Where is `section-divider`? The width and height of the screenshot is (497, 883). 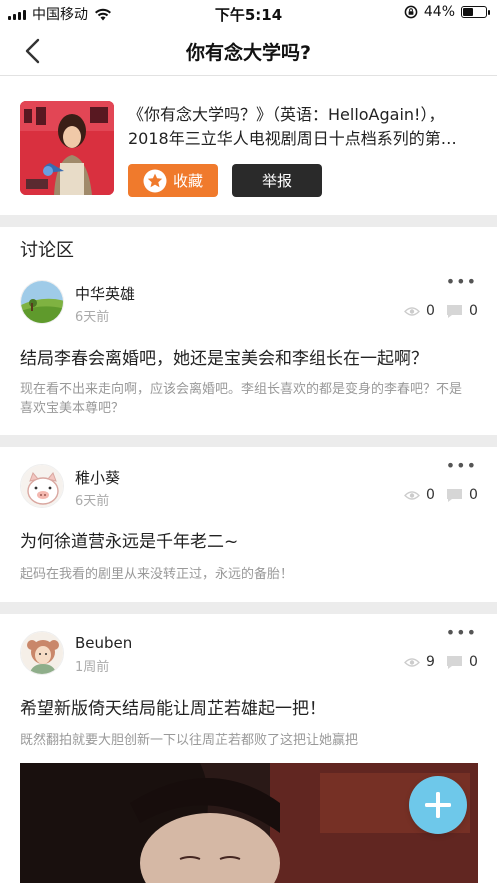 section-divider is located at coordinates (248, 221).